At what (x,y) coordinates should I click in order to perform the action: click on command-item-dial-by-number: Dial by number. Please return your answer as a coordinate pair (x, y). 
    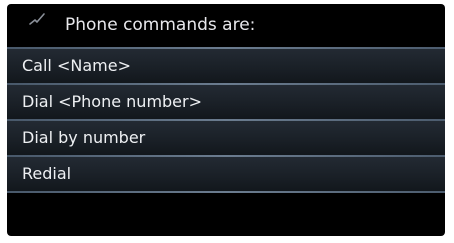
    Looking at the image, I should click on (226, 138).